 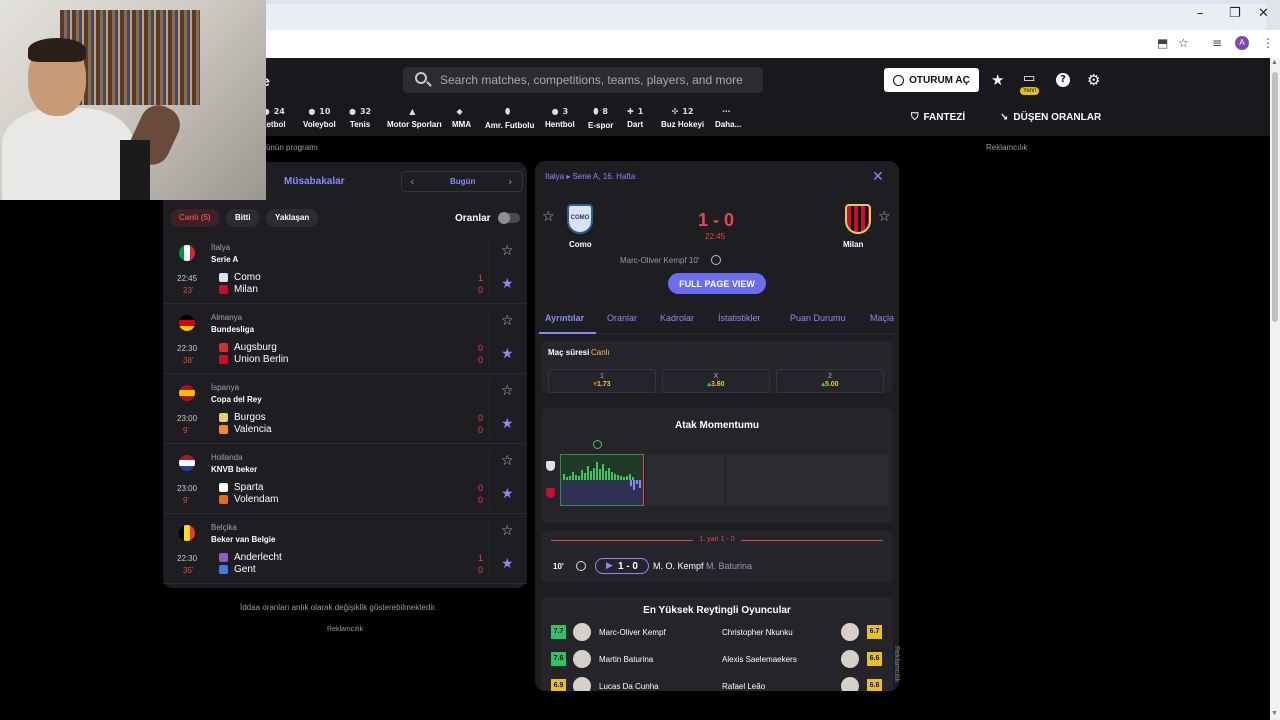 I want to click on scrollbar-thumb, so click(x=1275, y=197).